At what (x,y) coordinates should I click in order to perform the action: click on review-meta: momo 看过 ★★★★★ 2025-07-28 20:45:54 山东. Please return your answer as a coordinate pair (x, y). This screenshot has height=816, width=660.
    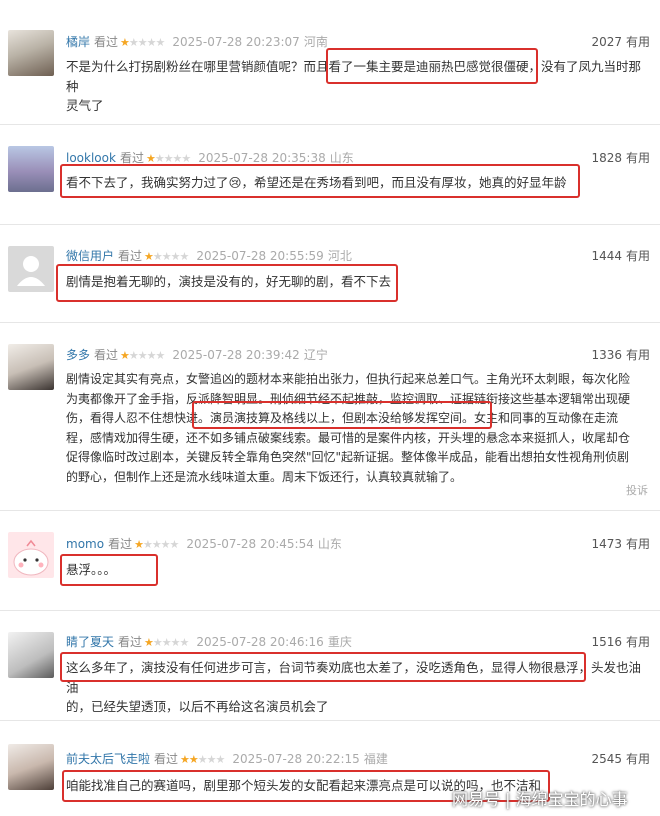
    Looking at the image, I should click on (204, 544).